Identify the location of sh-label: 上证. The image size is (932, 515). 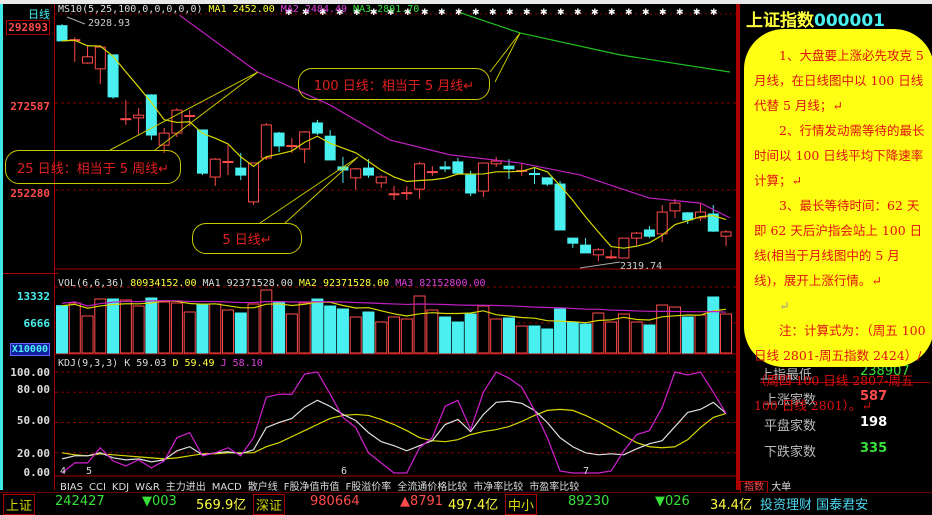
(19, 504).